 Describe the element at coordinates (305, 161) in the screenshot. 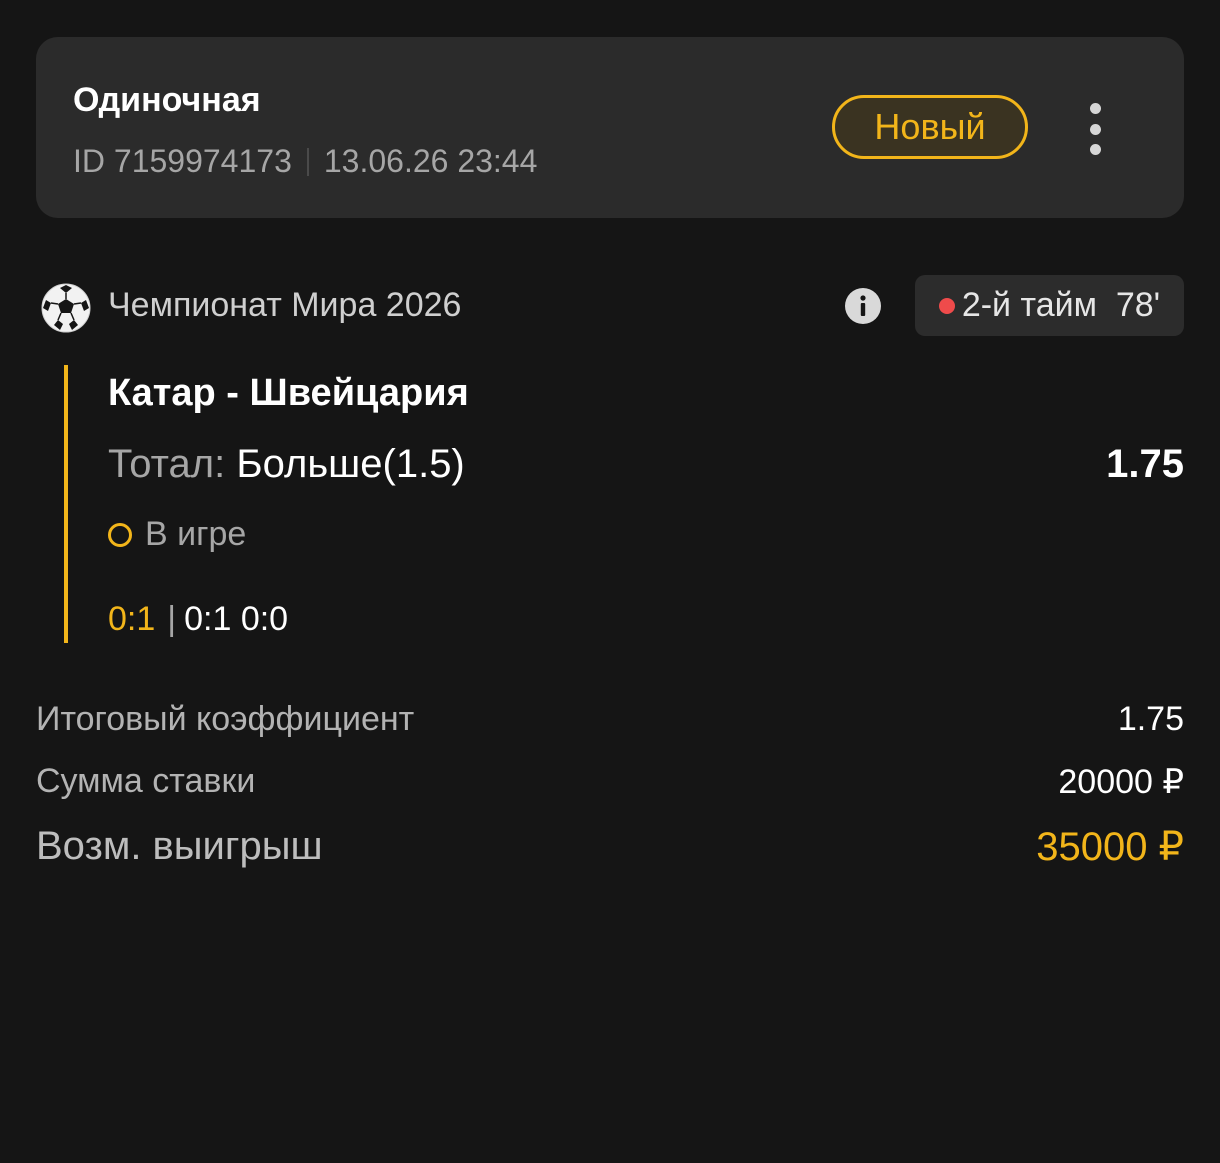

I see `bet-meta: ID 7159974173 13.06.26 23:44` at that location.